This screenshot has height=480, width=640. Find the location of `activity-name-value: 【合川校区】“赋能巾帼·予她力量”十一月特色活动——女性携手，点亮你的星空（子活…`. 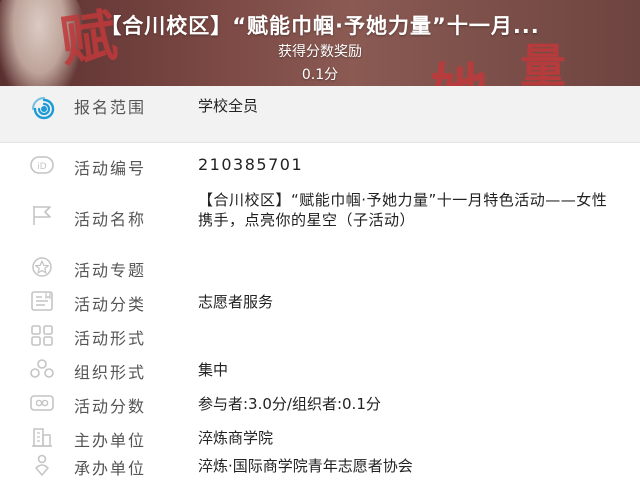

activity-name-value: 【合川校区】“赋能巾帼·予她力量”十一月特色活动——女性携手，点亮你的星空（子活… is located at coordinates (403, 210).